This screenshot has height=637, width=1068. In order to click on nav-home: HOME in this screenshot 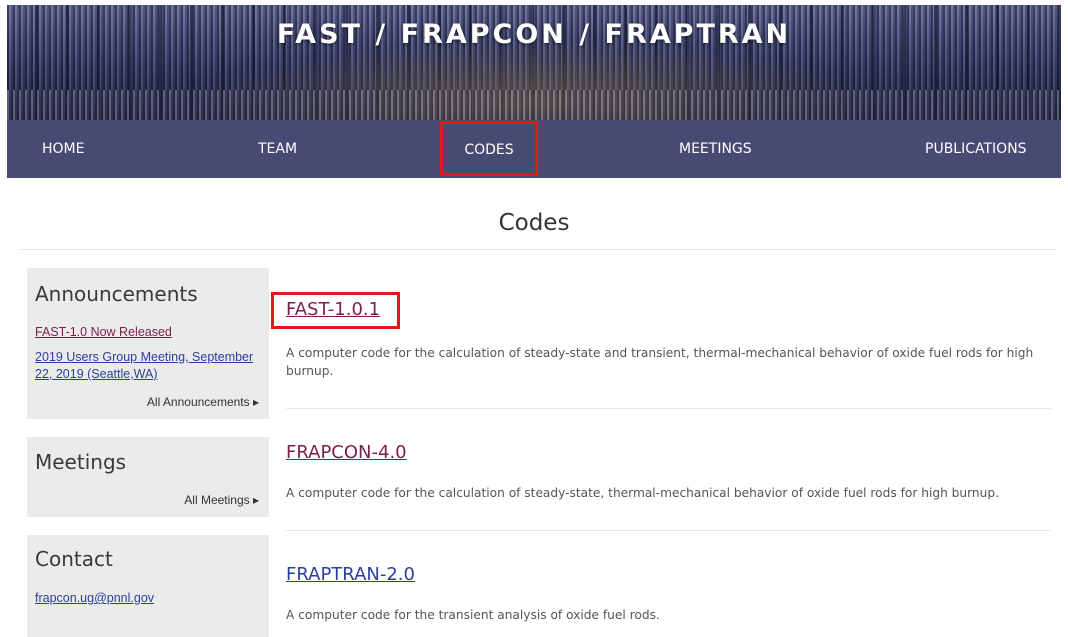, I will do `click(63, 149)`.